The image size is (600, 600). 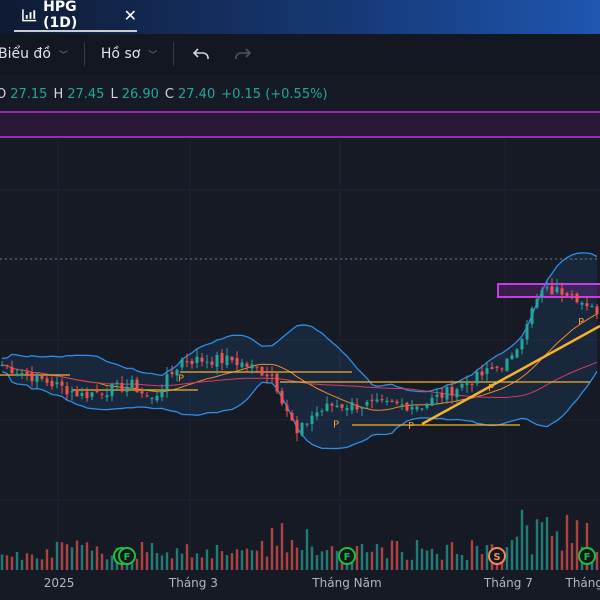 I want to click on time-axis-label: Tháng 7, so click(x=508, y=583).